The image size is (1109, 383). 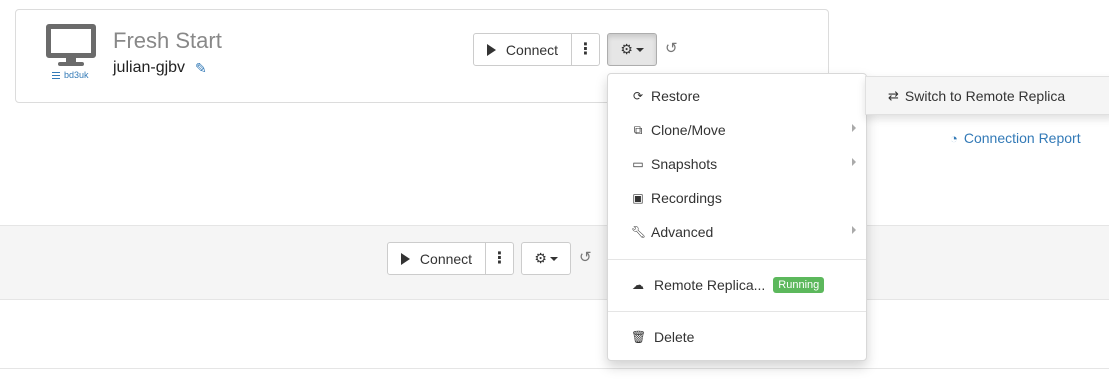 What do you see at coordinates (684, 164) in the screenshot?
I see `menu-item-label: Snapshots` at bounding box center [684, 164].